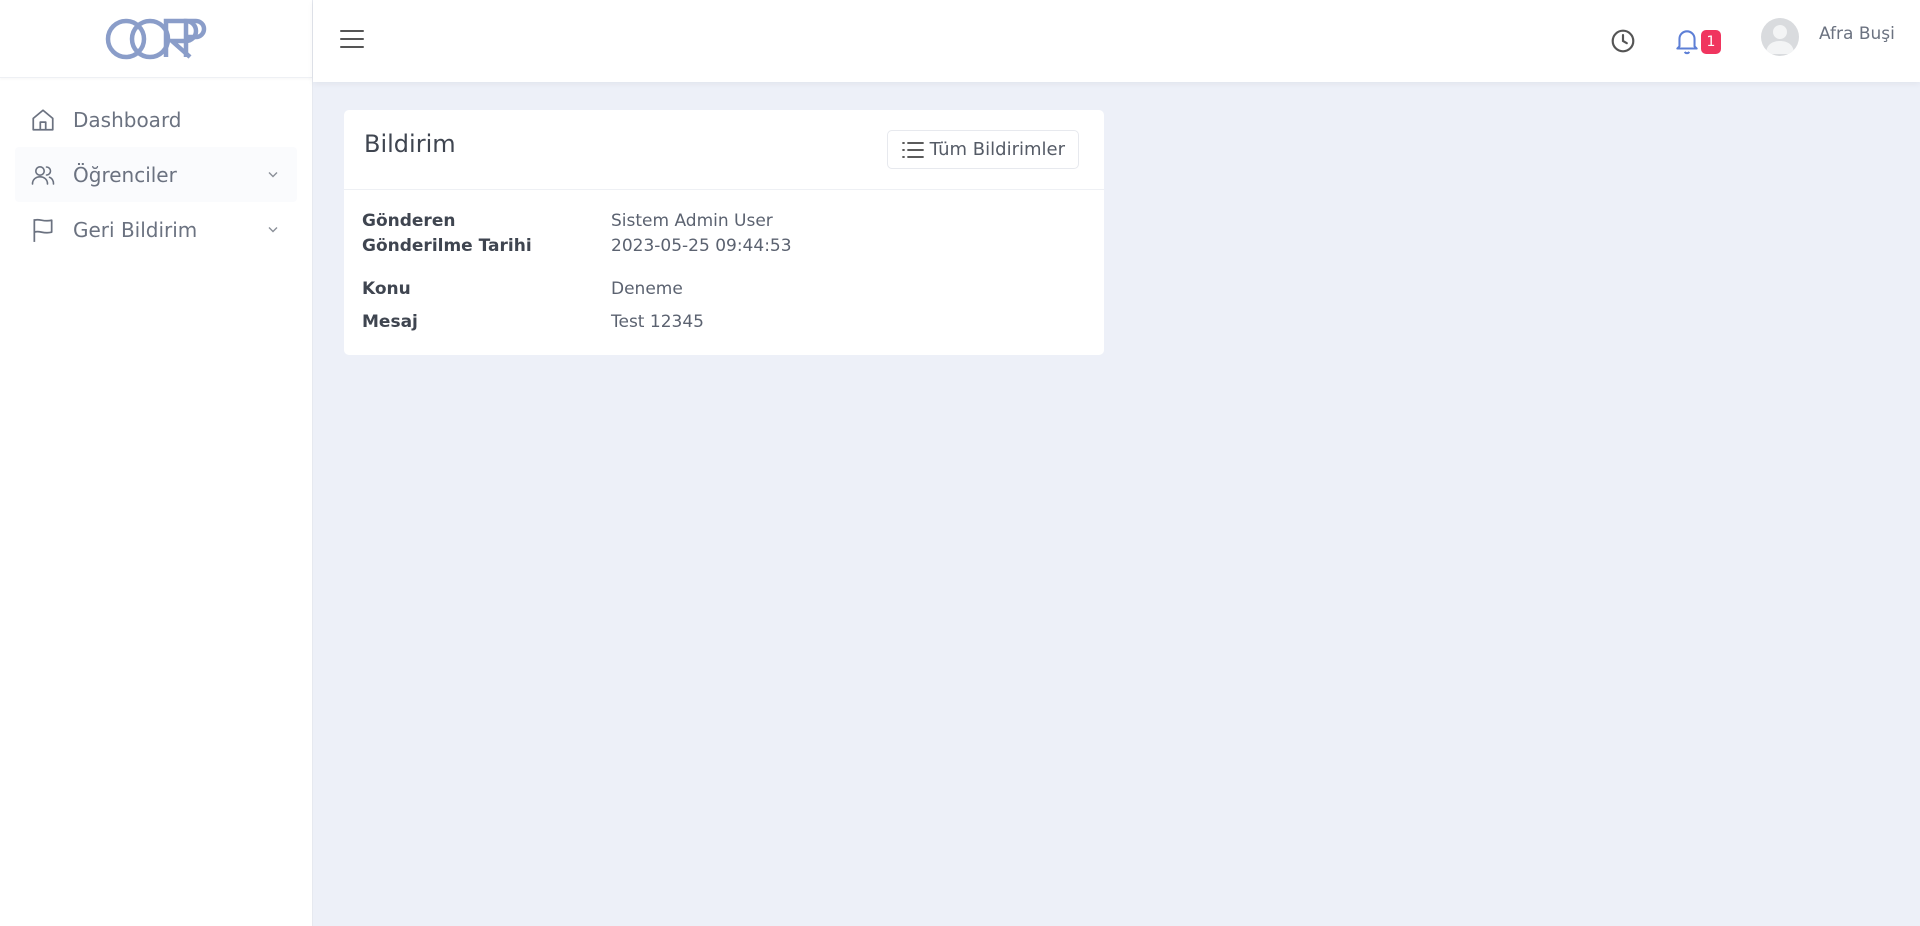  I want to click on flag-icon, so click(43, 230).